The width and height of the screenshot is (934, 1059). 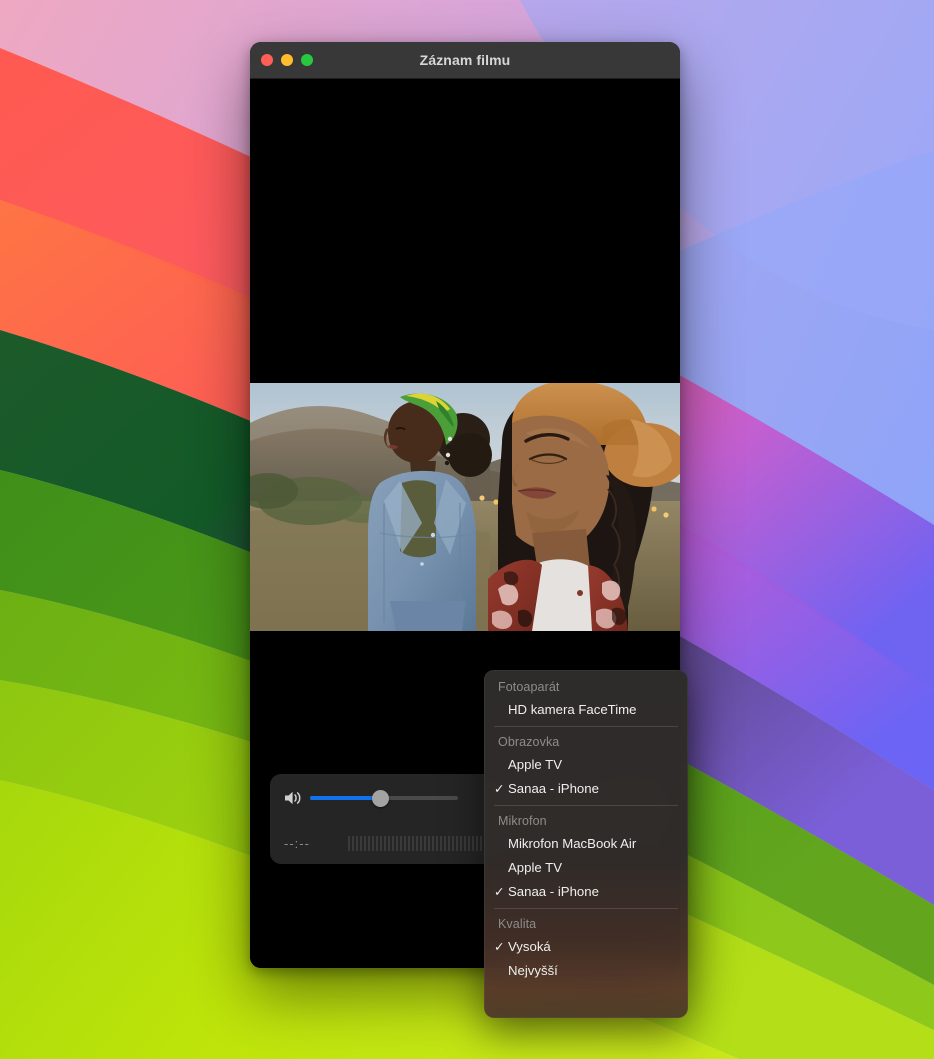 I want to click on menu-item-label: HD kamera FaceTime, so click(x=572, y=709).